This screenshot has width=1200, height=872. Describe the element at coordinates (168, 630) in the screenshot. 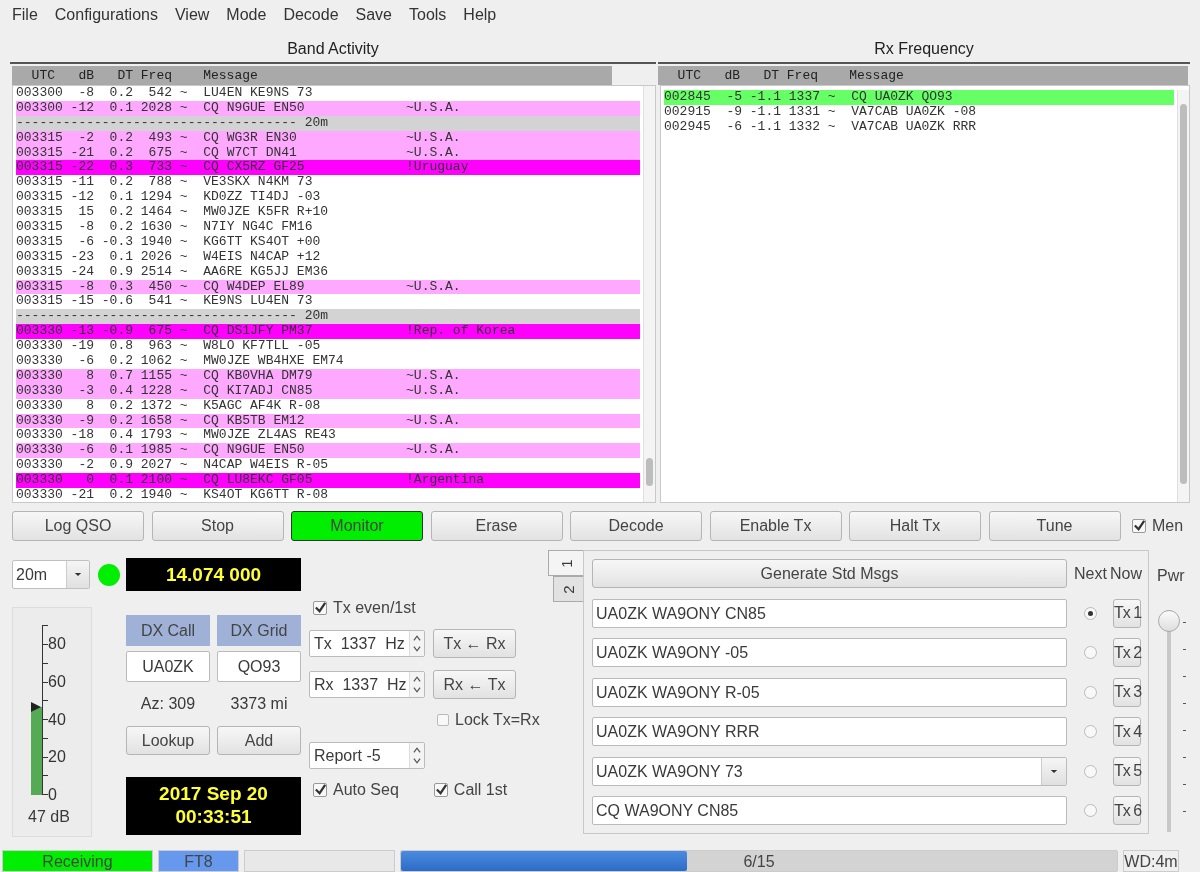

I see `field-label: DX Call` at that location.